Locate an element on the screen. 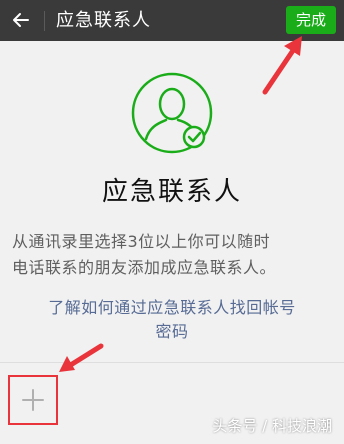  page-title: 应急联系人 is located at coordinates (103, 20).